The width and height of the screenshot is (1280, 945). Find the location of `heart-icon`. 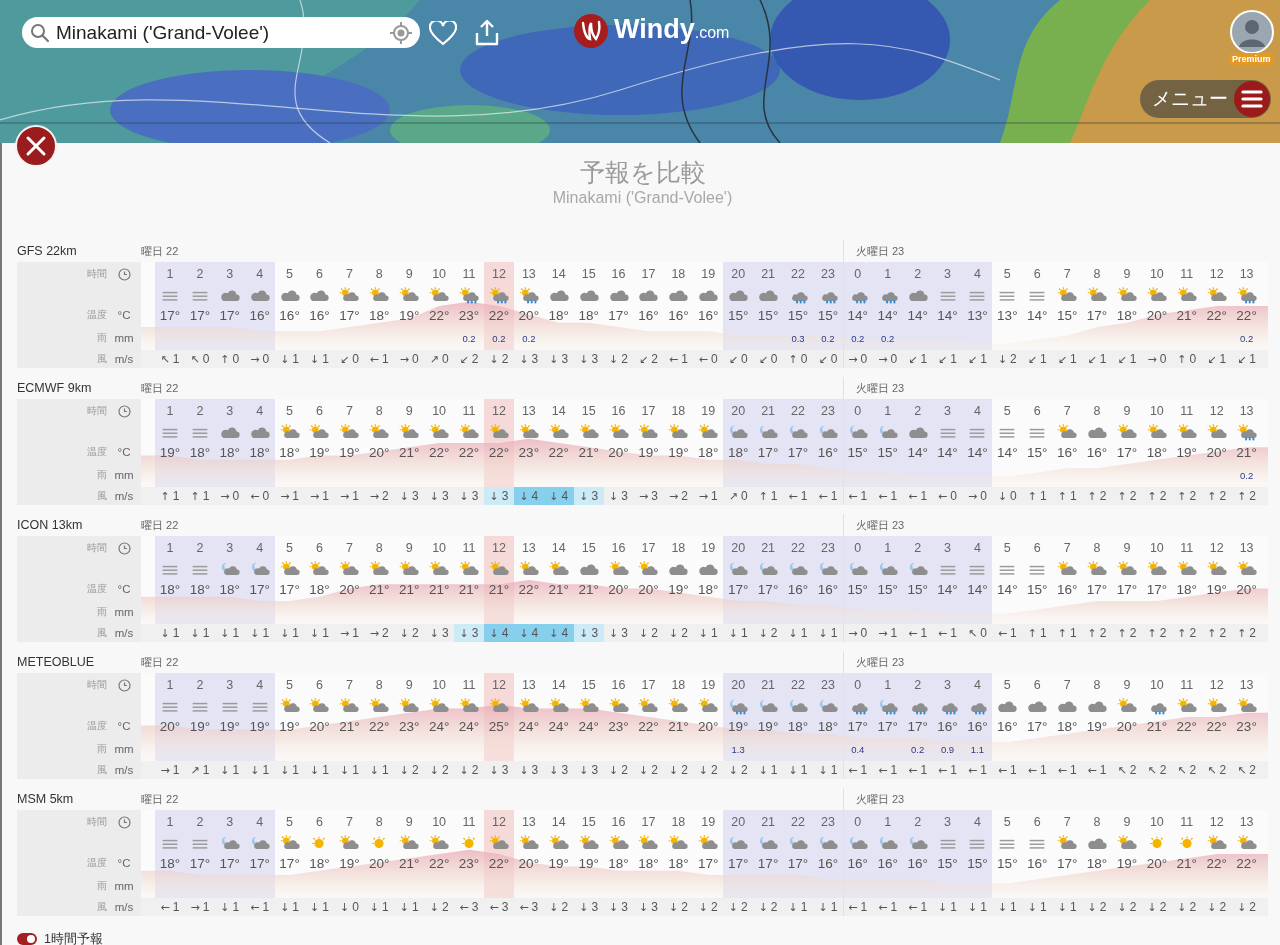

heart-icon is located at coordinates (443, 33).